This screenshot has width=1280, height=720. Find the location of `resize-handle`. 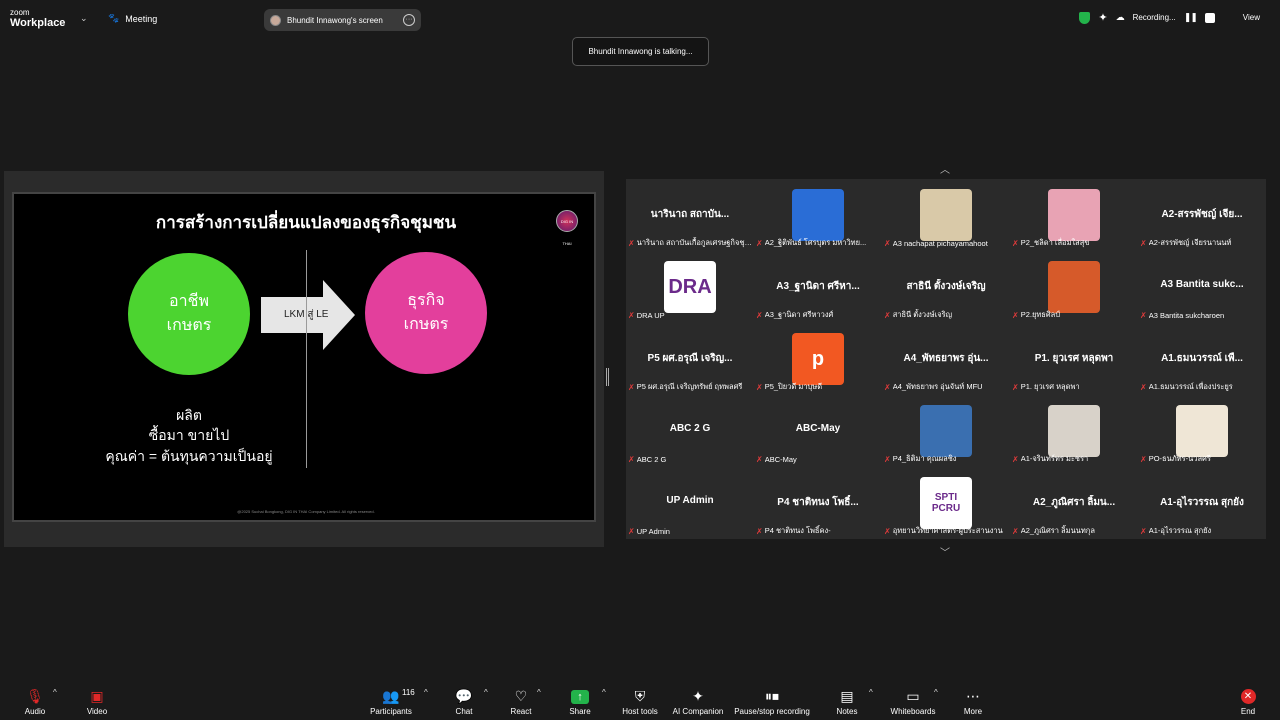

resize-handle is located at coordinates (607, 377).